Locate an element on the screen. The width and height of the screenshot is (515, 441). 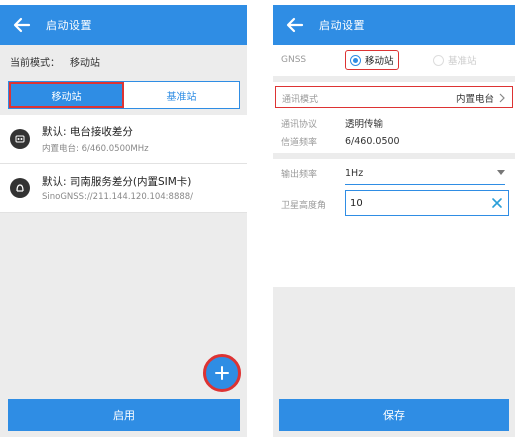
gnss-label: GNSS is located at coordinates (294, 60).